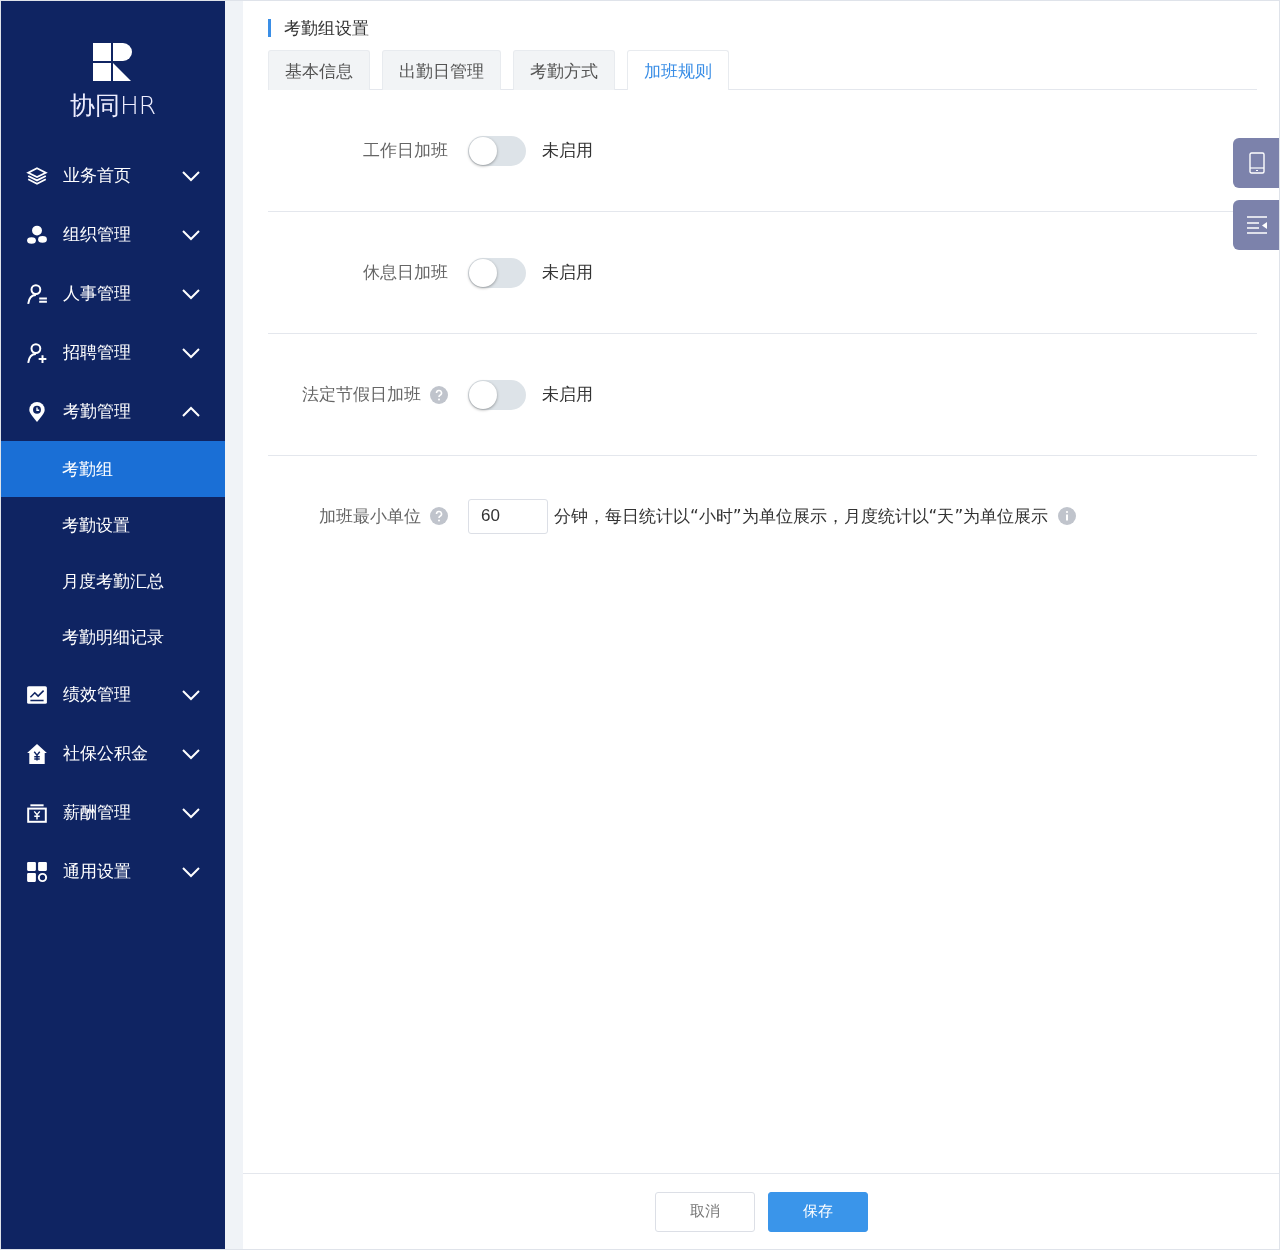 The height and width of the screenshot is (1250, 1280). Describe the element at coordinates (113, 411) in the screenshot. I see `menu-item: 考勤管理` at that location.